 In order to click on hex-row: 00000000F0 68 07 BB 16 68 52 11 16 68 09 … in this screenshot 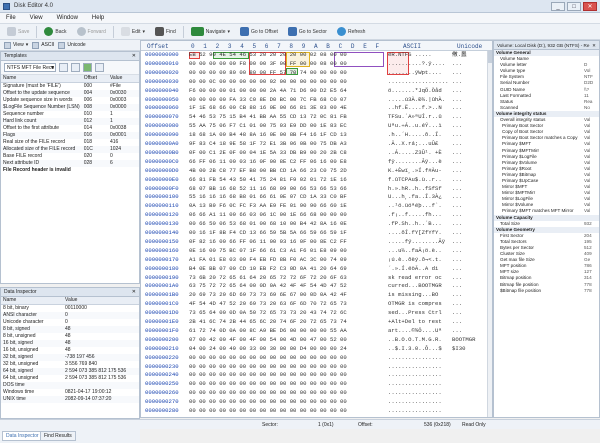, I will do `click(316, 189)`.